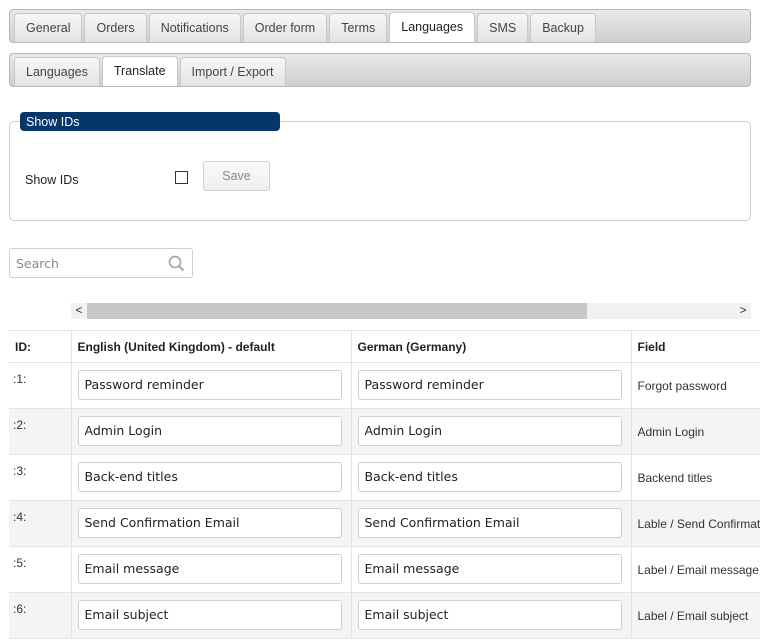  I want to click on scroll-left-arrow: <, so click(79, 311).